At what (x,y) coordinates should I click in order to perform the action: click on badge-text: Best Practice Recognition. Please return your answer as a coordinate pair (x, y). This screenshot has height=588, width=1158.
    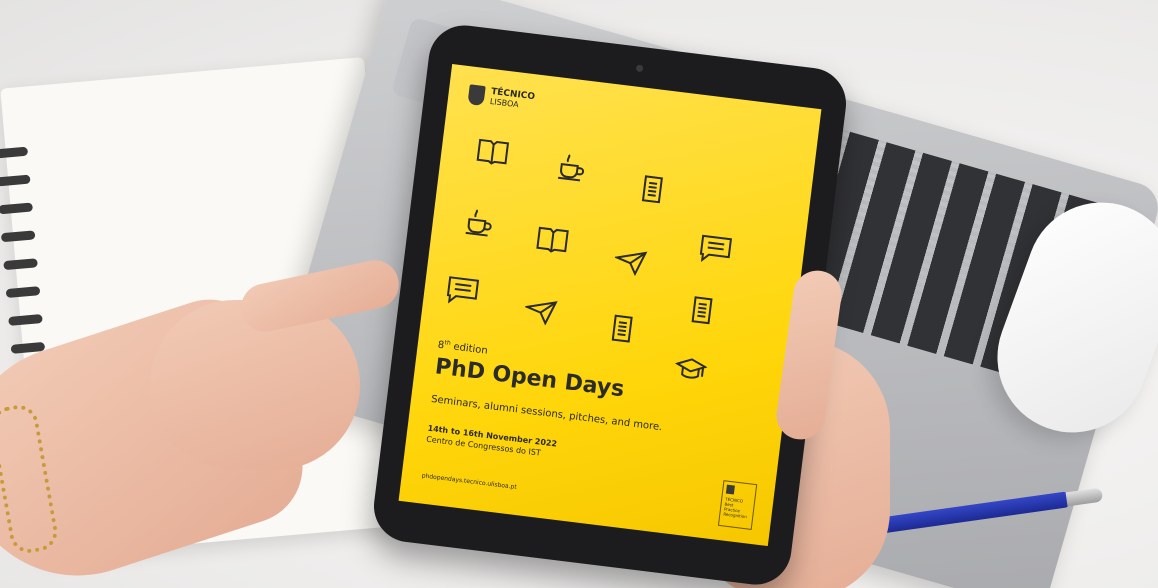
    Looking at the image, I should click on (735, 510).